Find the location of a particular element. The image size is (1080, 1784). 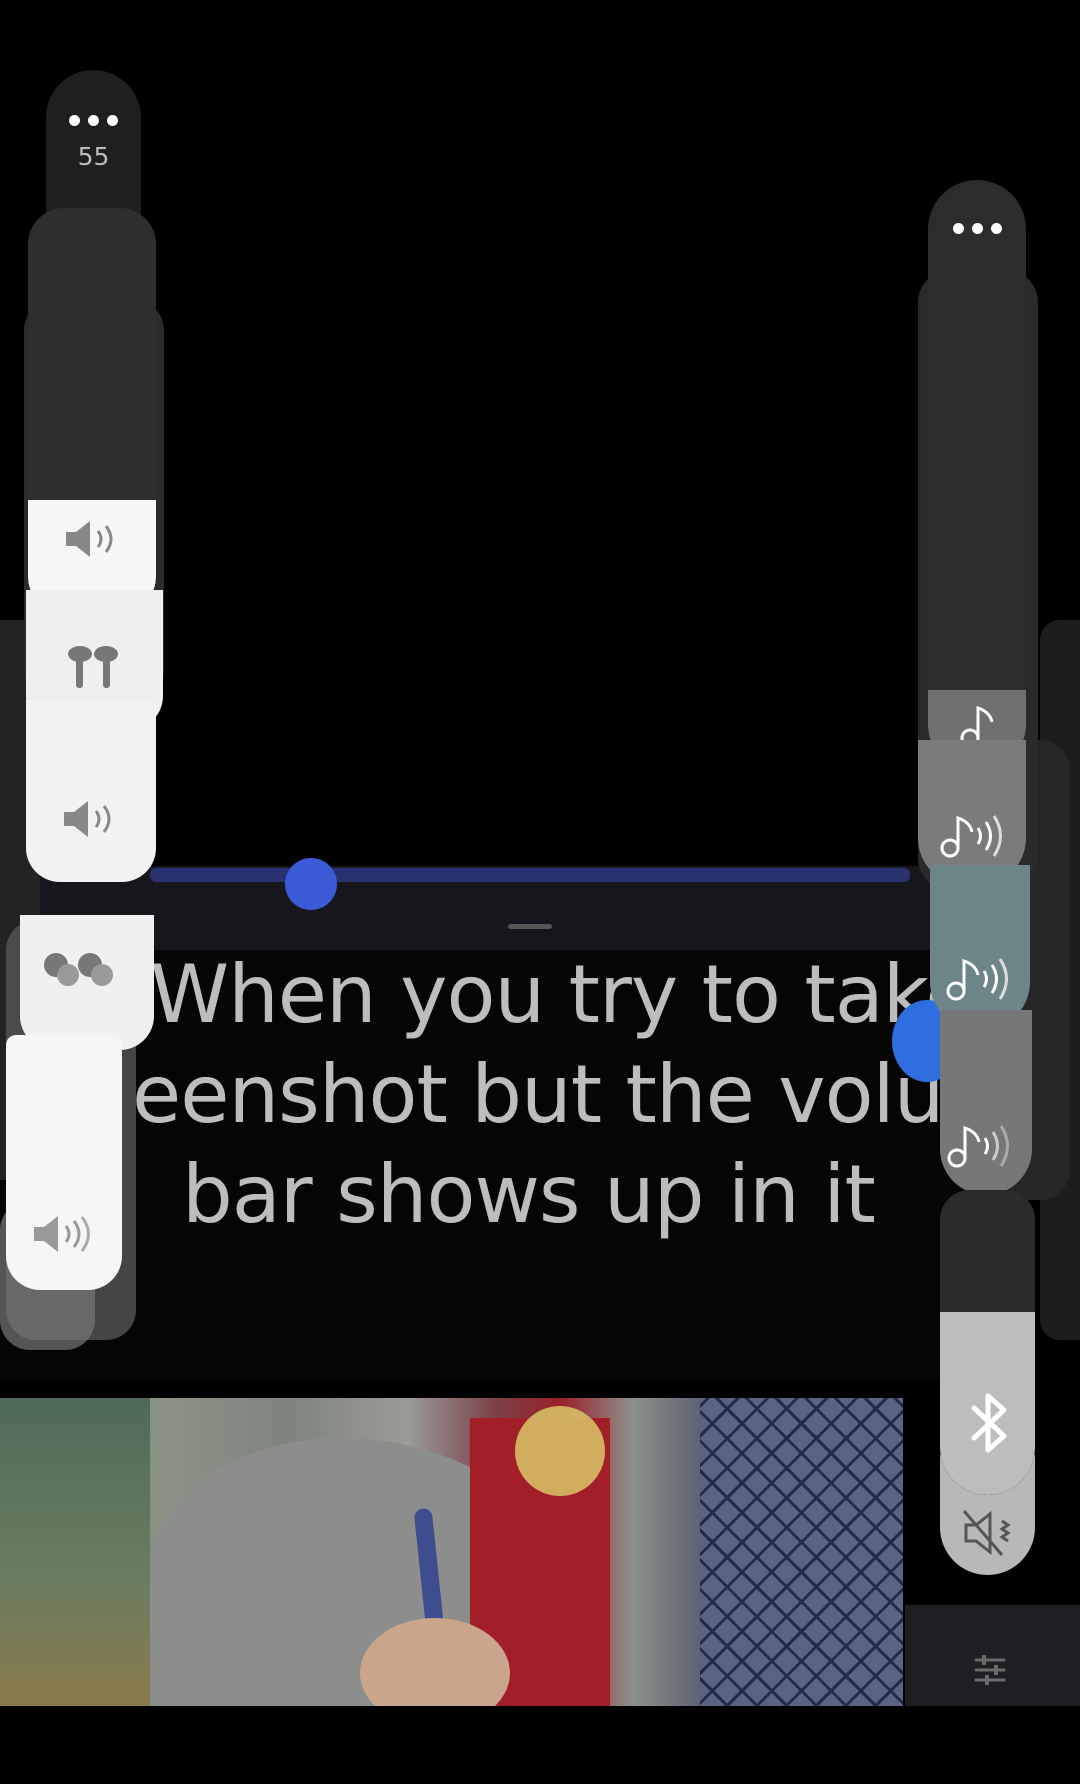

music-volume-slider is located at coordinates (977, 475).